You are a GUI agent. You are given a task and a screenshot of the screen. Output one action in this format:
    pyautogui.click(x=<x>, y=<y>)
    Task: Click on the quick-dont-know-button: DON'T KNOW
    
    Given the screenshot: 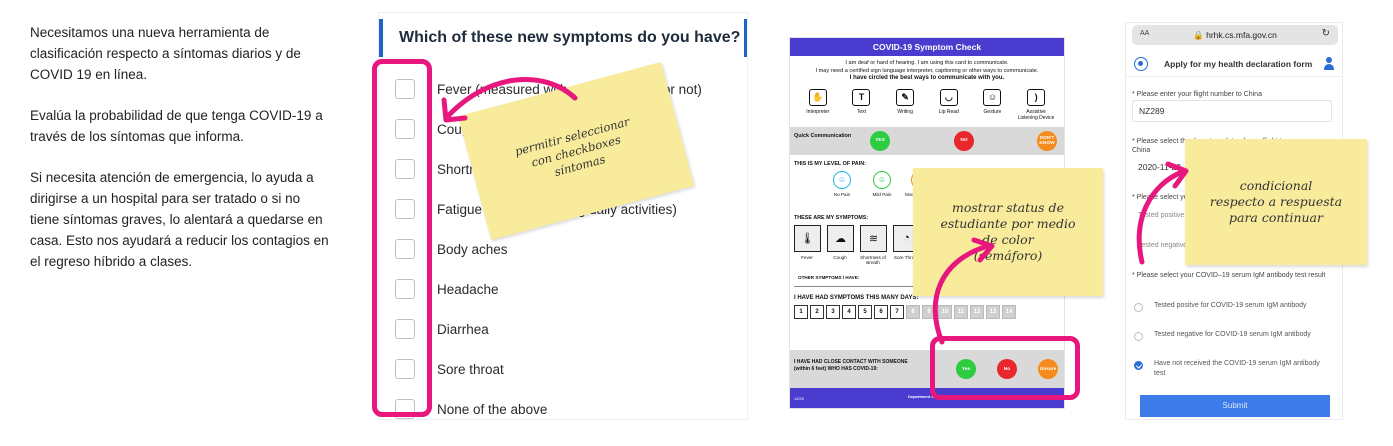 What is the action you would take?
    pyautogui.click(x=1047, y=140)
    